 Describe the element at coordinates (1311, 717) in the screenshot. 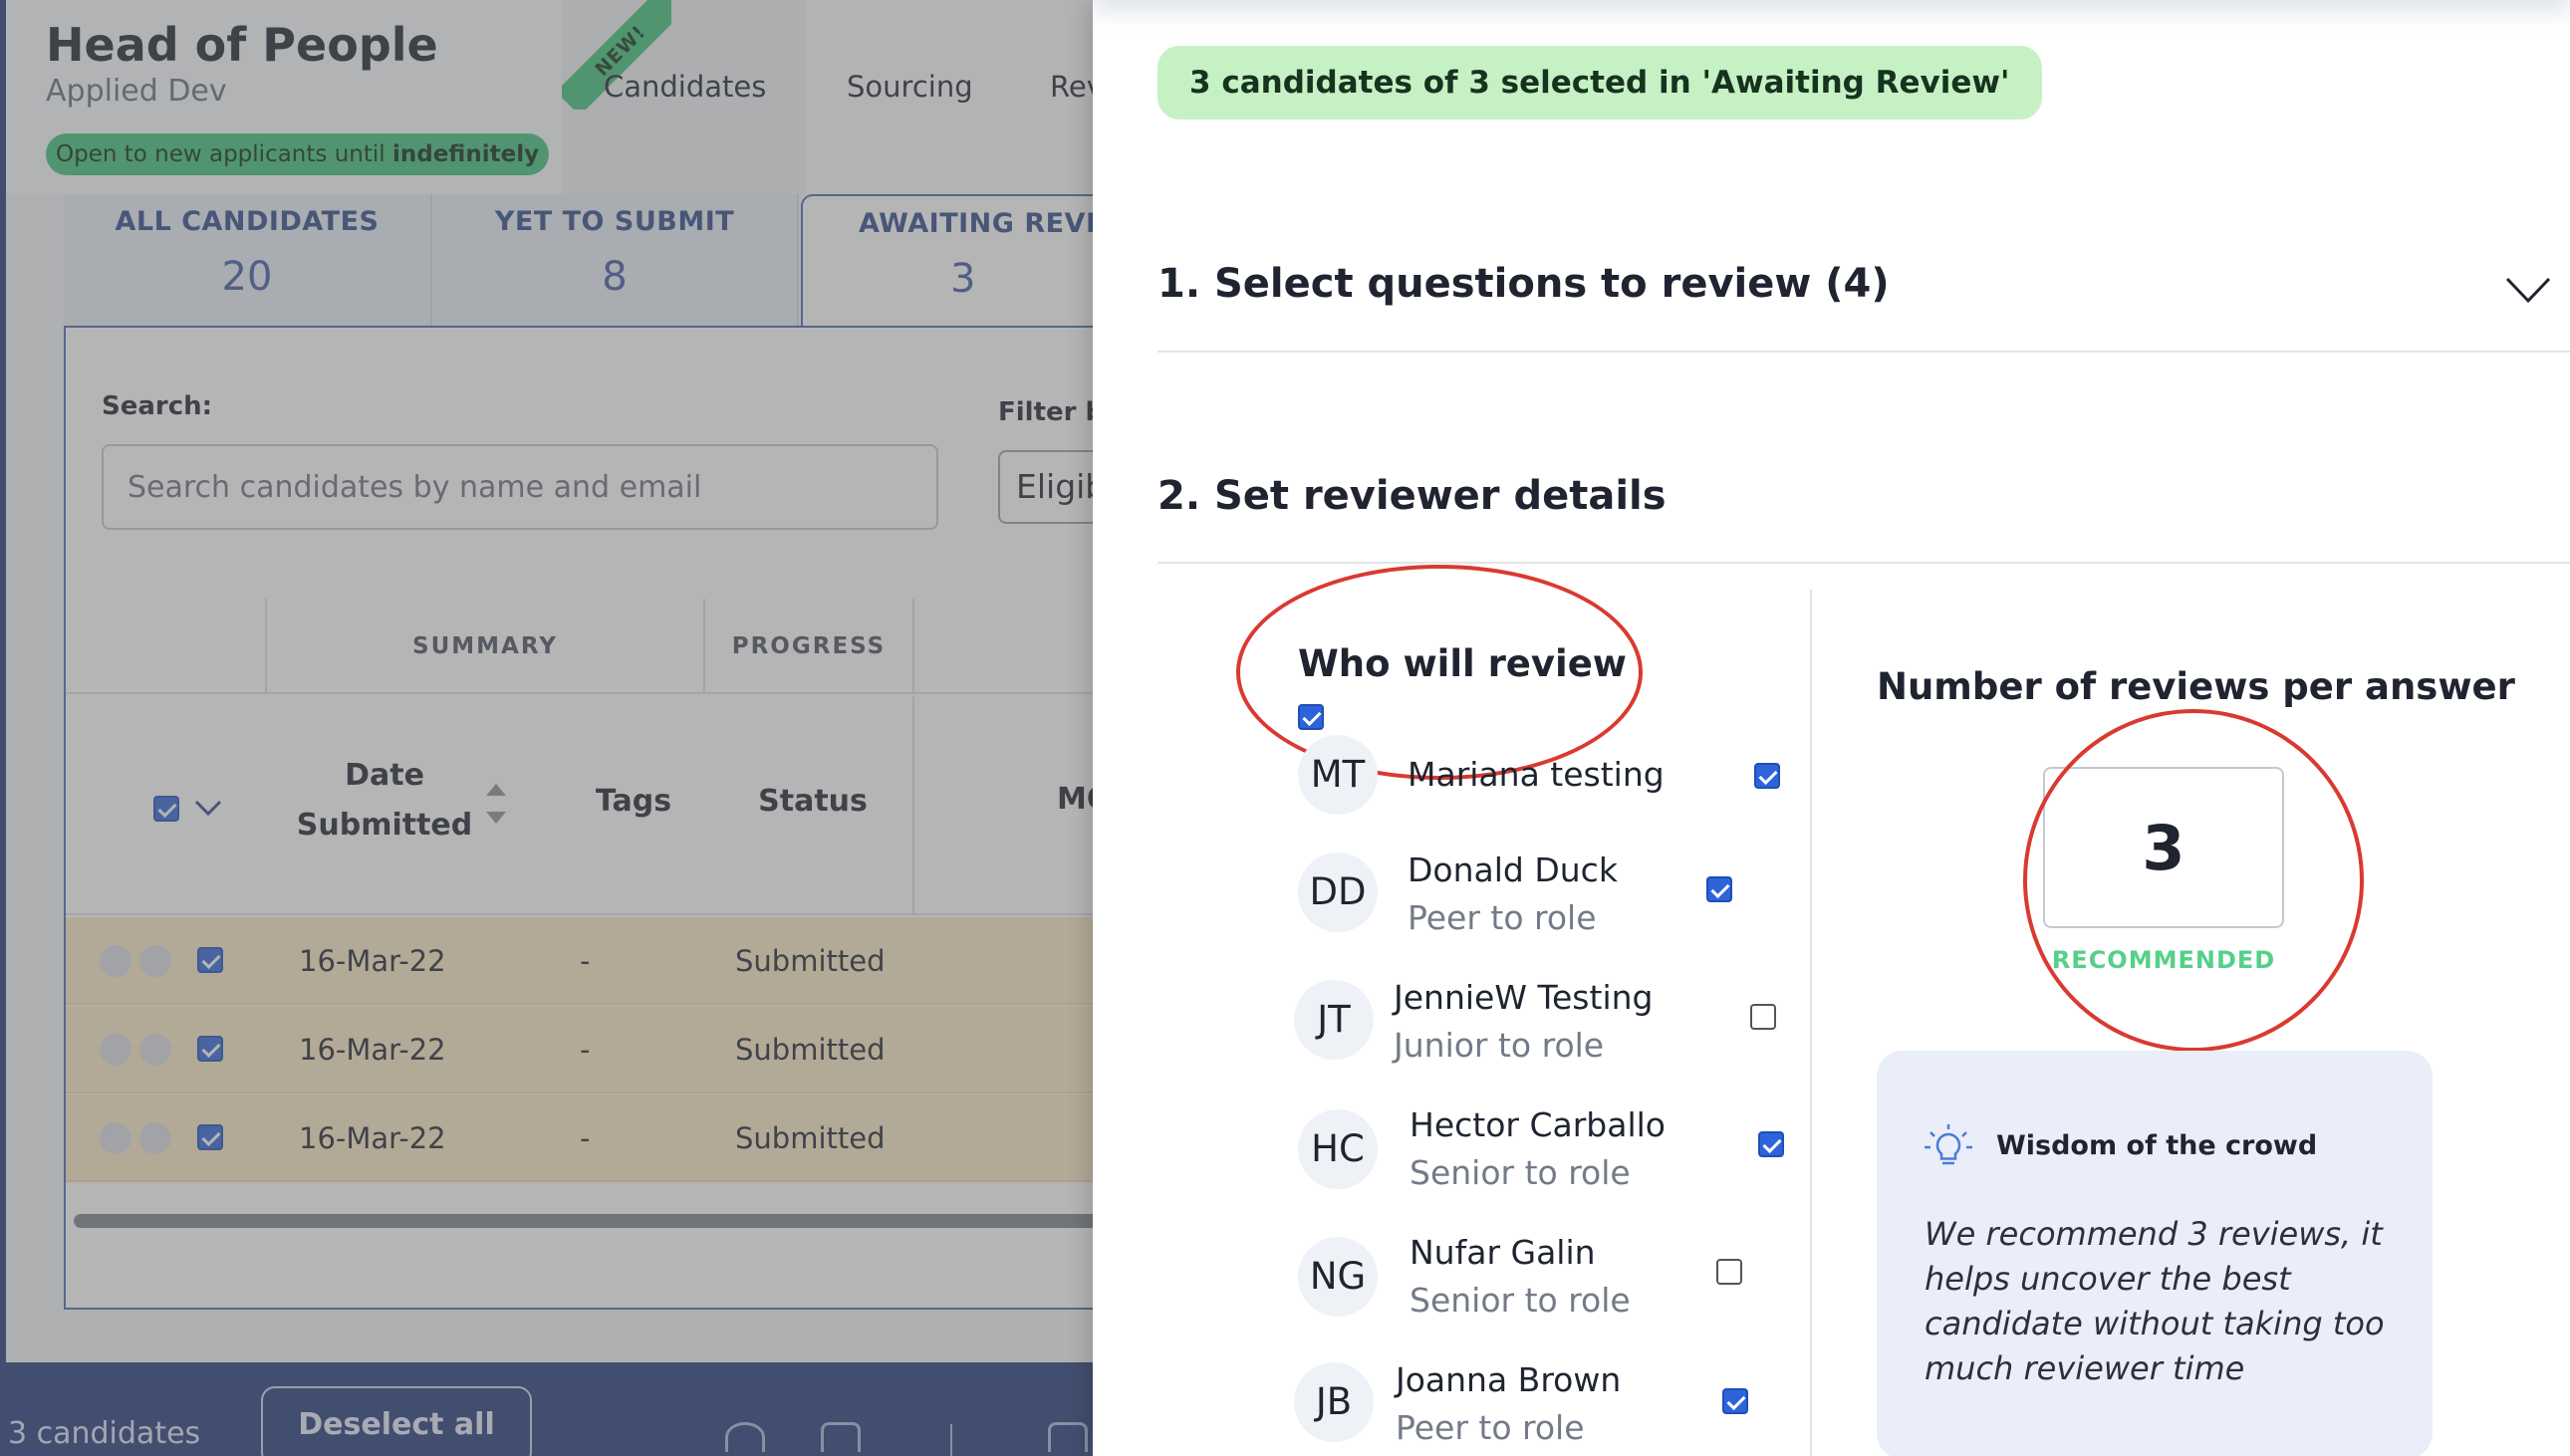

I see `select-all-reviewers-checkbox` at that location.